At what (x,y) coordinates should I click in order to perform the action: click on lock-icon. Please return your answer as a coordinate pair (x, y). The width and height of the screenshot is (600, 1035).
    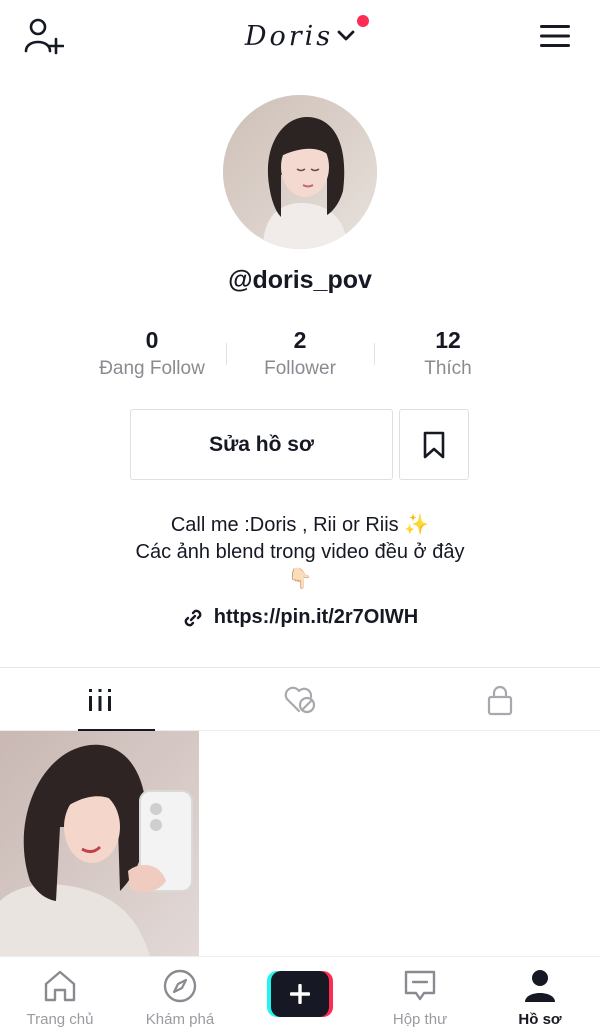
    Looking at the image, I should click on (500, 700).